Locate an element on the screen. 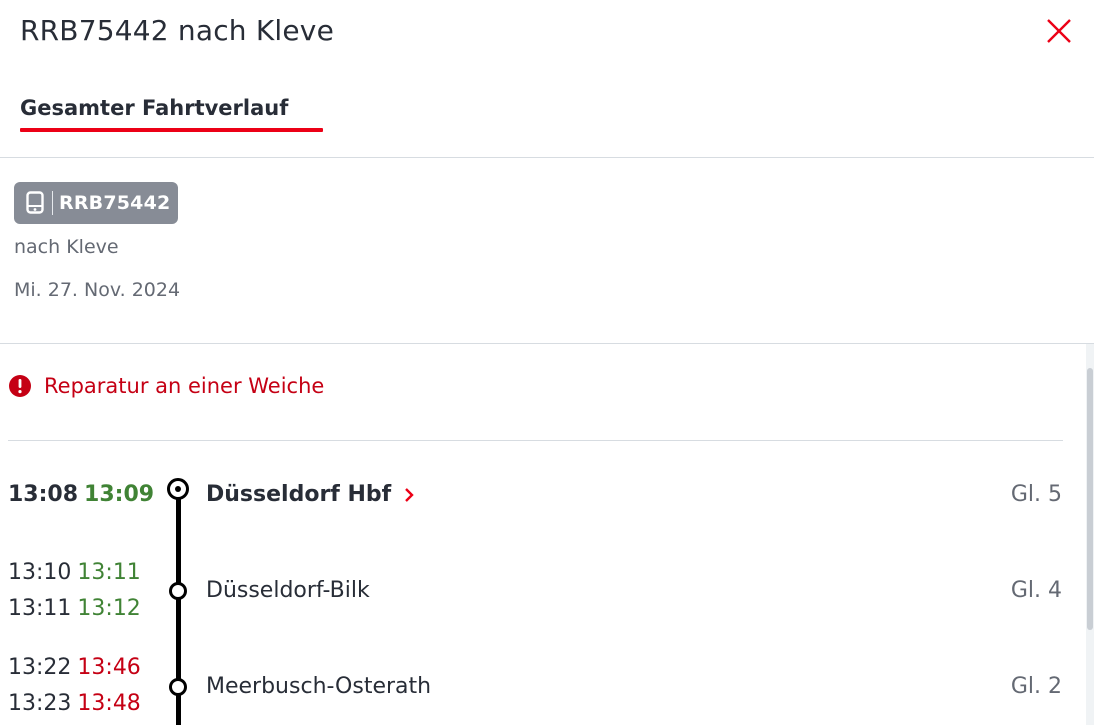 Image resolution: width=1094 pixels, height=725 pixels. page-title: RRB75442 nach Kleve is located at coordinates (177, 30).